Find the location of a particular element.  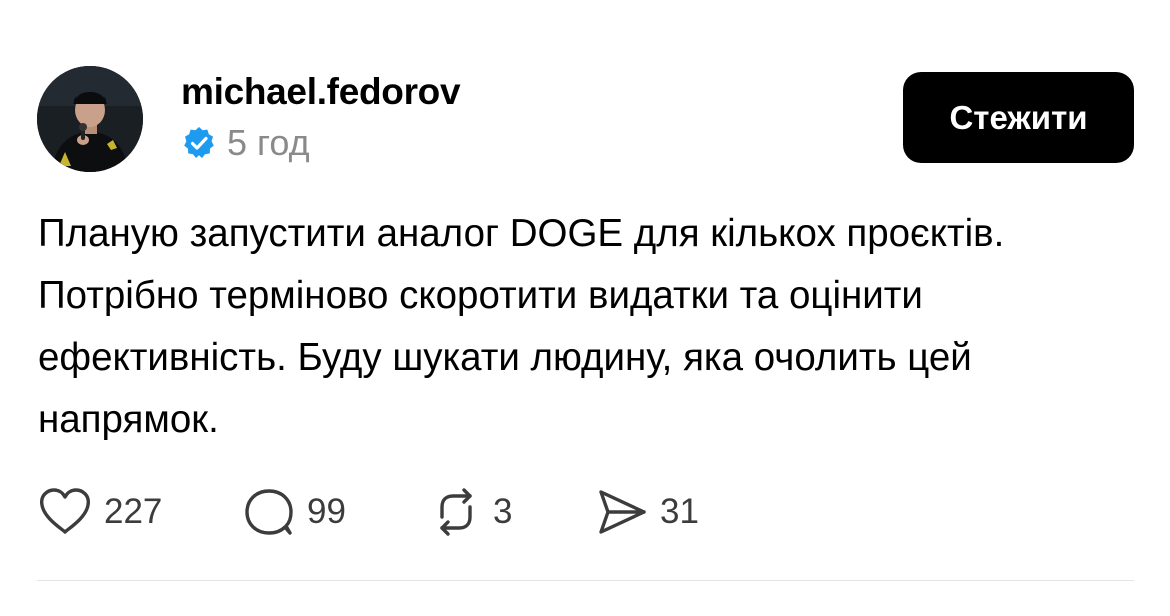

like-button: 227 is located at coordinates (140, 512).